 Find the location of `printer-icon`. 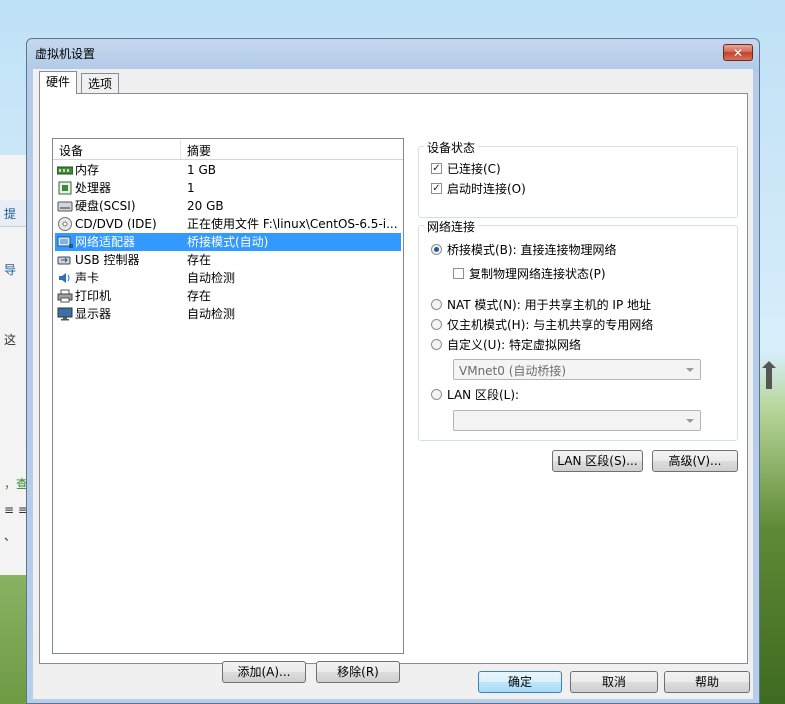

printer-icon is located at coordinates (65, 296).